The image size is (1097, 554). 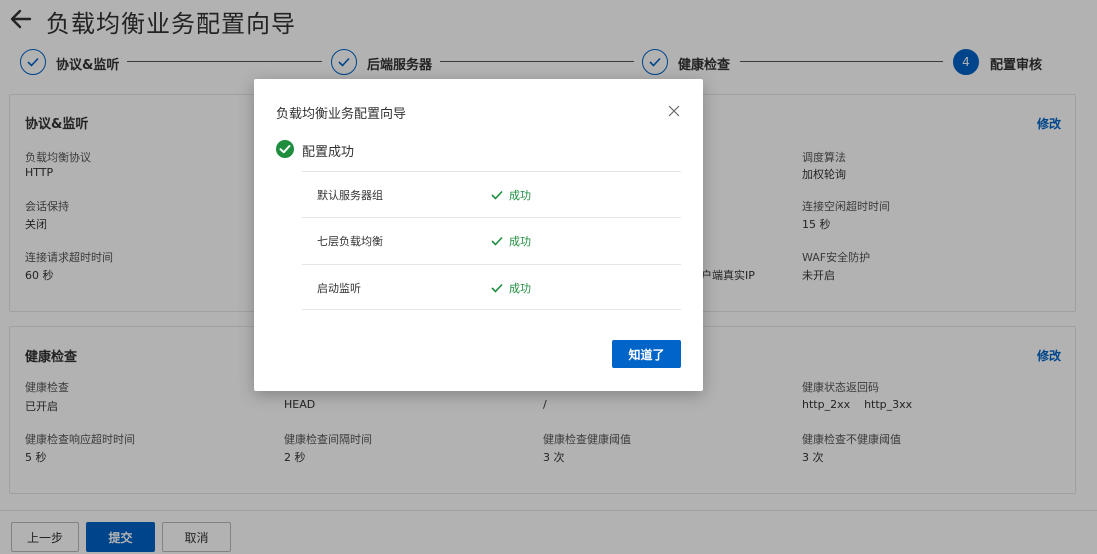 What do you see at coordinates (646, 354) in the screenshot?
I see `ok-button: 知道了` at bounding box center [646, 354].